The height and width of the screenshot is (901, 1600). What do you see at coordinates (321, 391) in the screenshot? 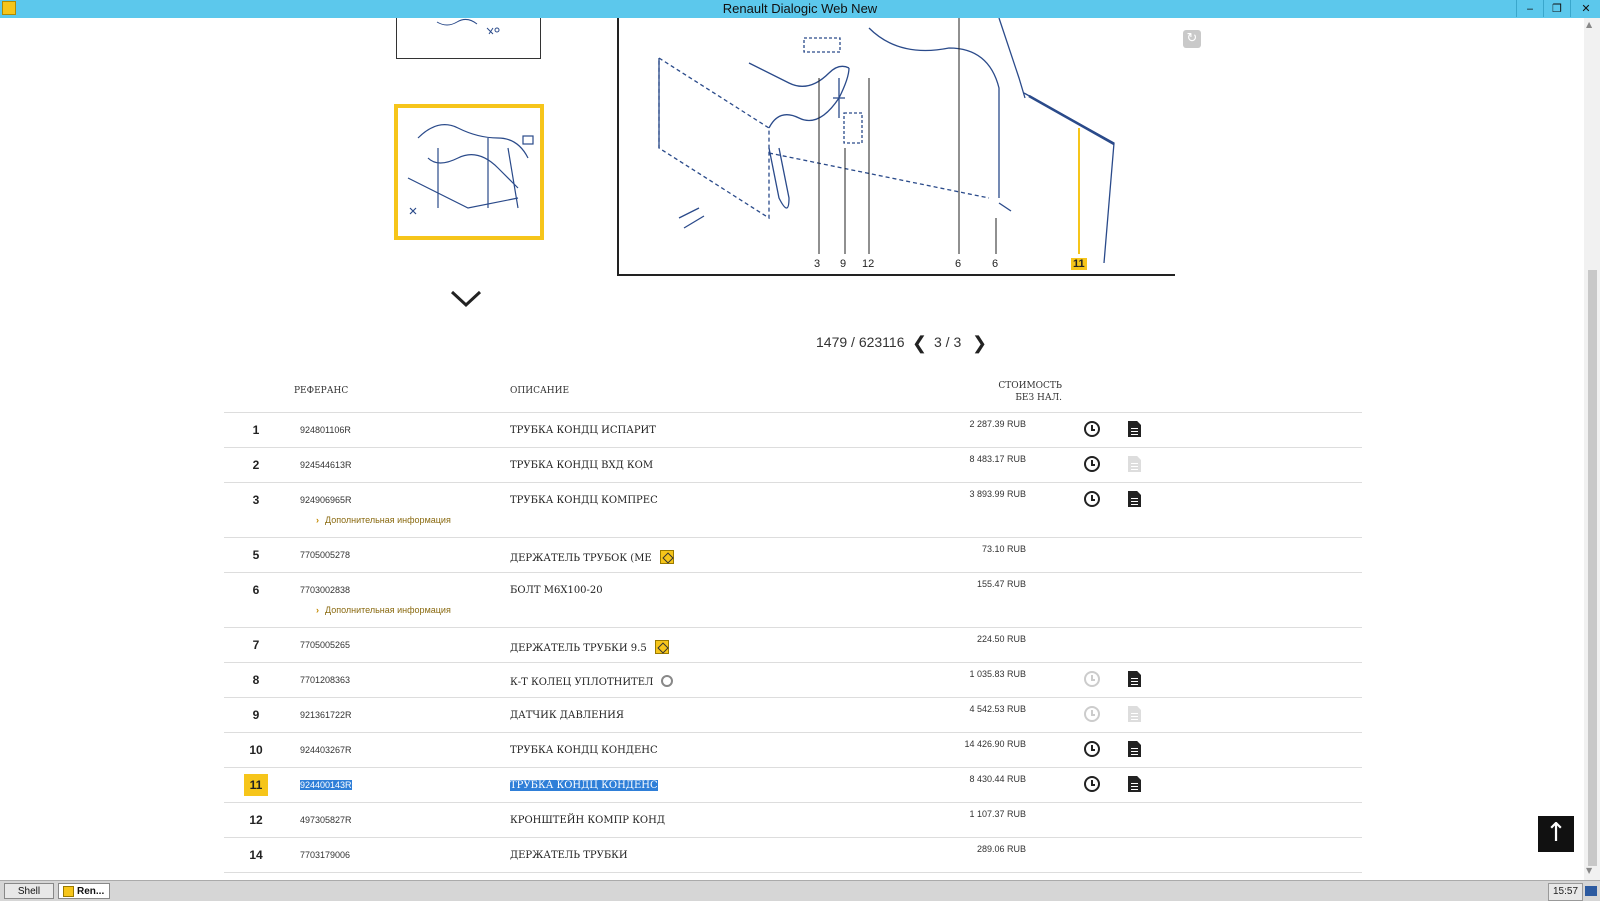
I see `header-ref: РЕФЕРАНС` at bounding box center [321, 391].